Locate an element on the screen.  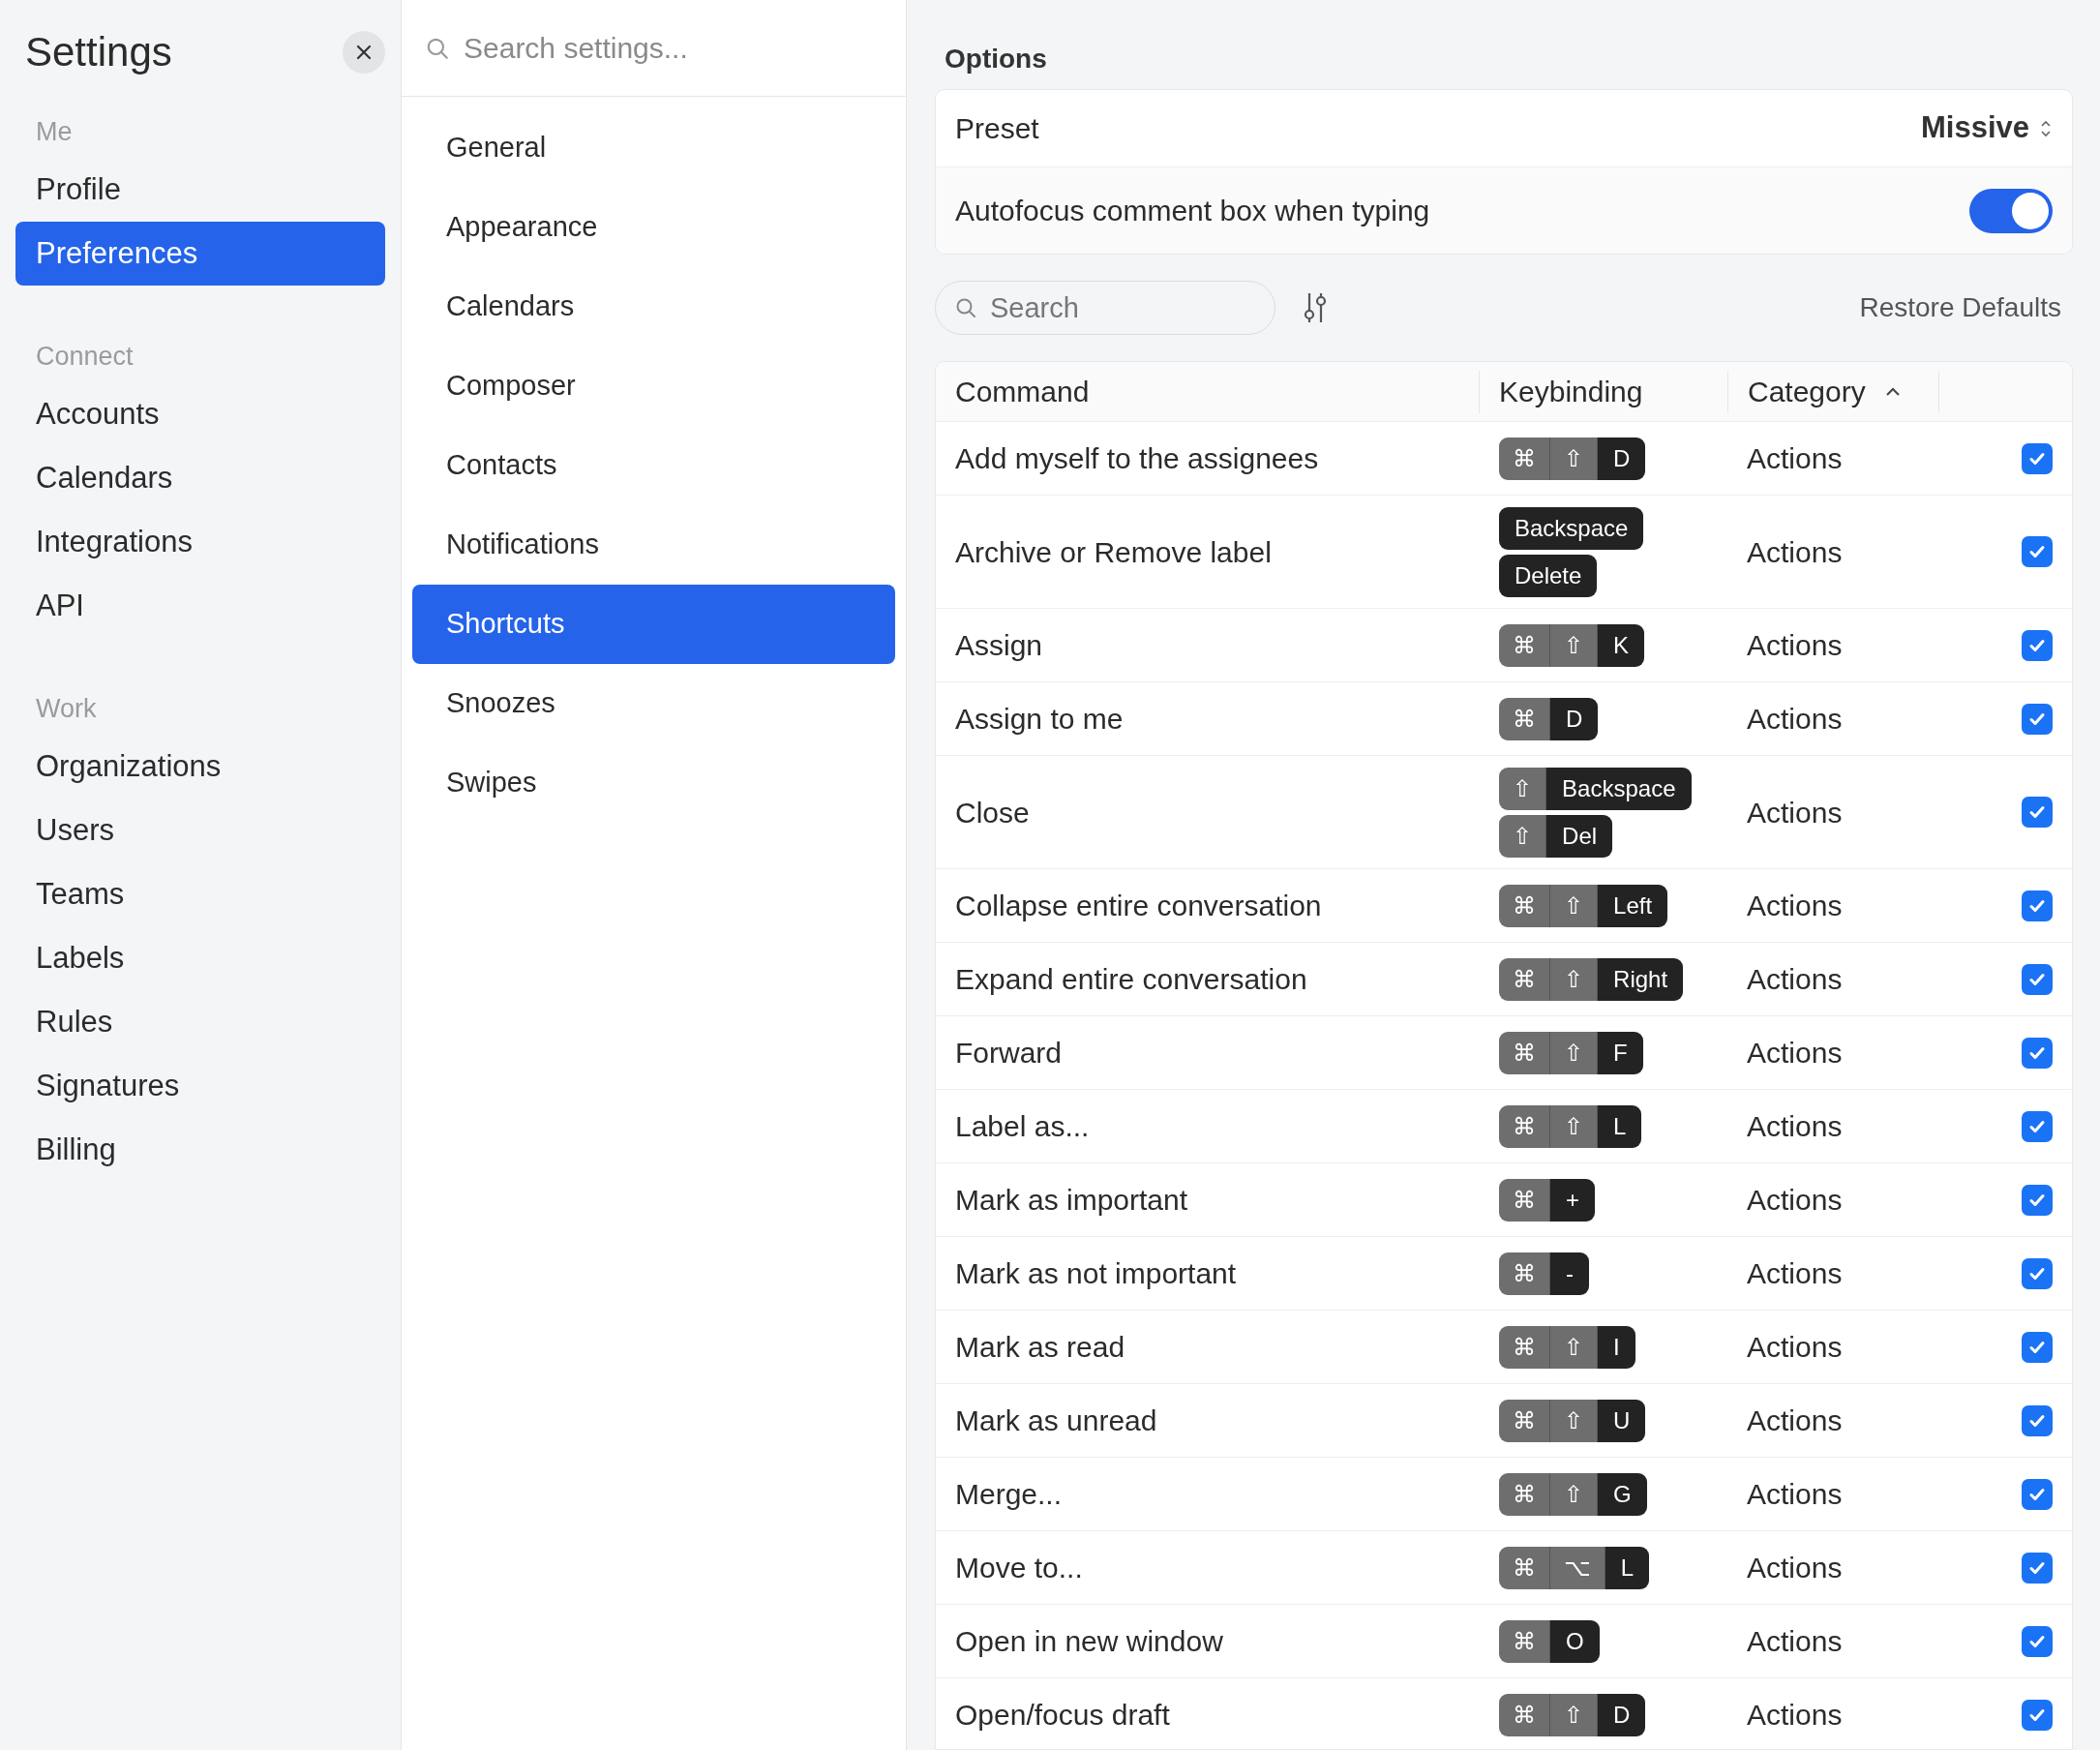
table-row: Assign ⌘ ⇧ K Actions is located at coordinates (1504, 645).